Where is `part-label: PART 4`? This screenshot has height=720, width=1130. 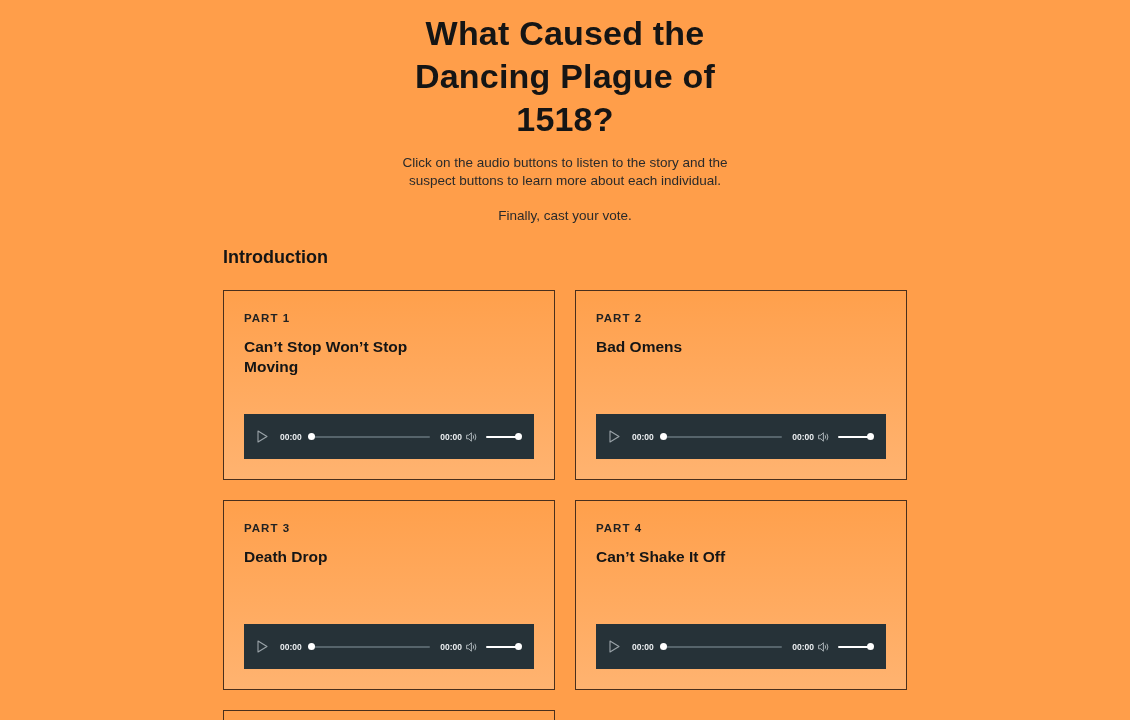
part-label: PART 4 is located at coordinates (619, 528).